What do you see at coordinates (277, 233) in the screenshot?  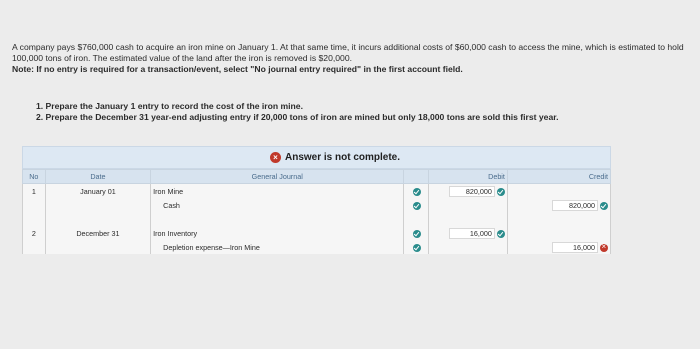 I see `account-field: Iron Inventory` at bounding box center [277, 233].